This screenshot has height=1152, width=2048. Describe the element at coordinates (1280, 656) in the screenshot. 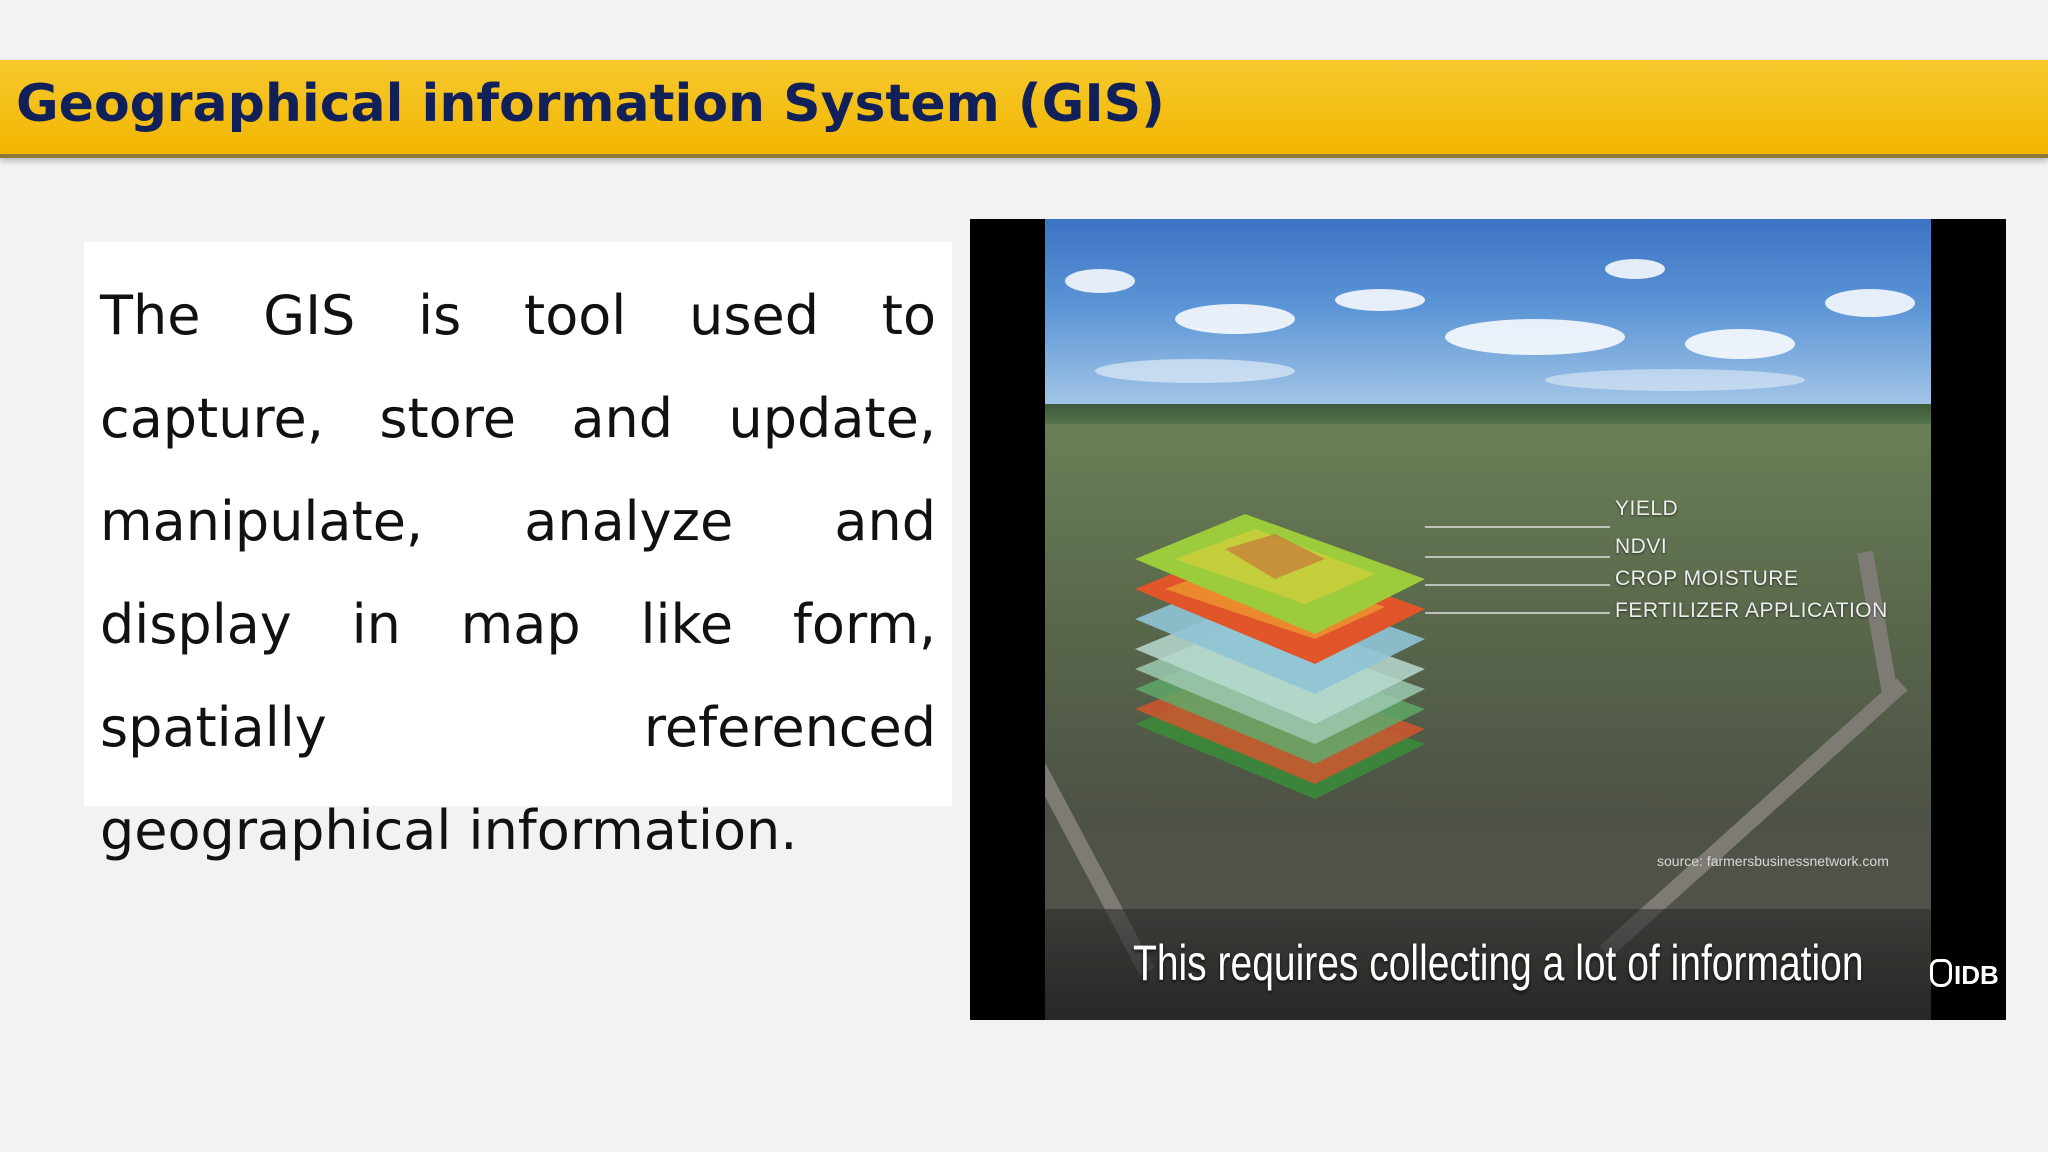

I see `gis-layer-stack` at that location.